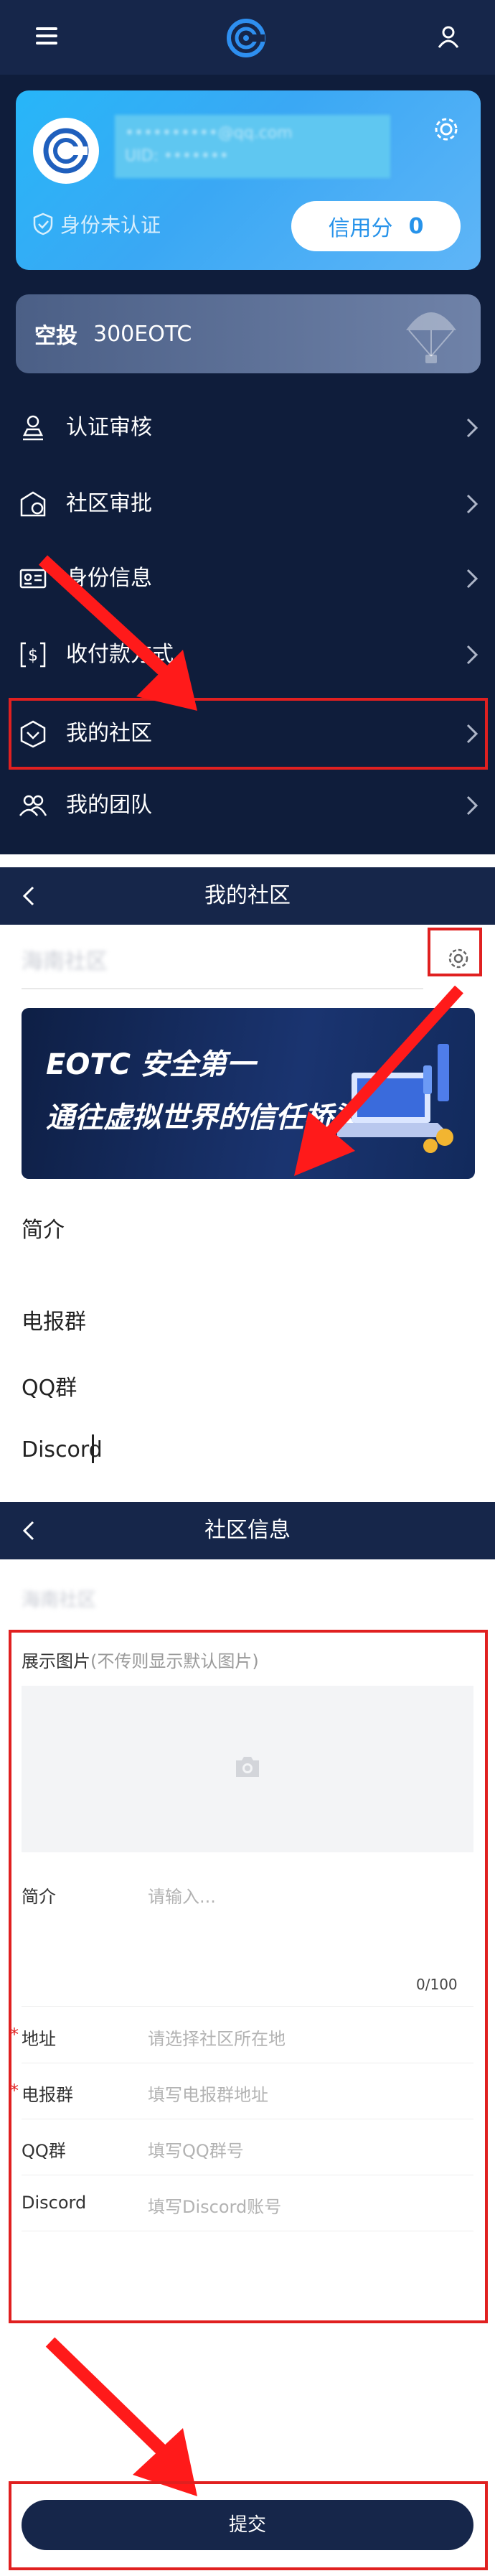  Describe the element at coordinates (217, 2037) in the screenshot. I see `address-select: 请选择社区所在地` at that location.